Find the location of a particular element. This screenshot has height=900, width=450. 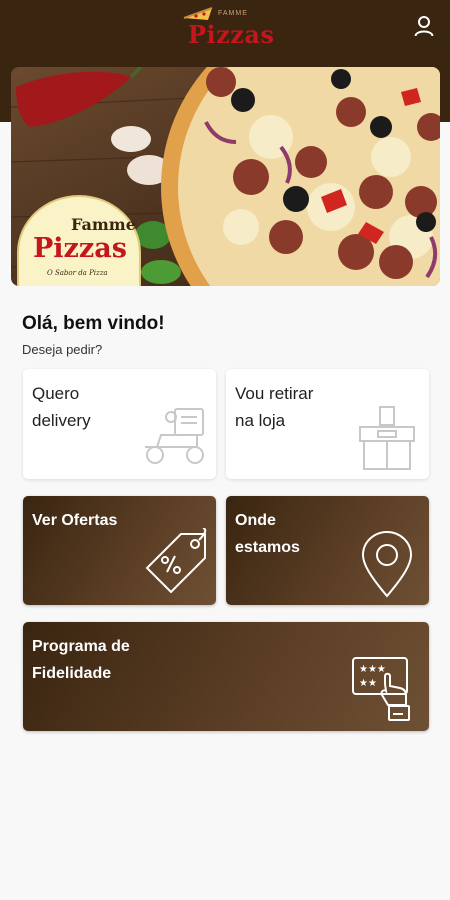

location-card-label-line1: Onde is located at coordinates (255, 520).